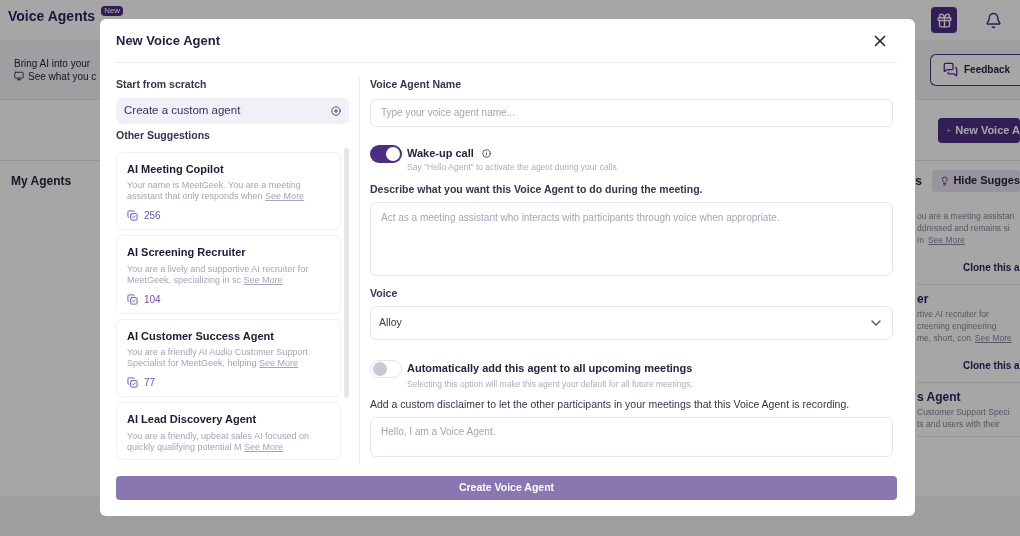 This screenshot has width=1020, height=536. I want to click on new-voice-agent-button: New Voice A, so click(979, 130).